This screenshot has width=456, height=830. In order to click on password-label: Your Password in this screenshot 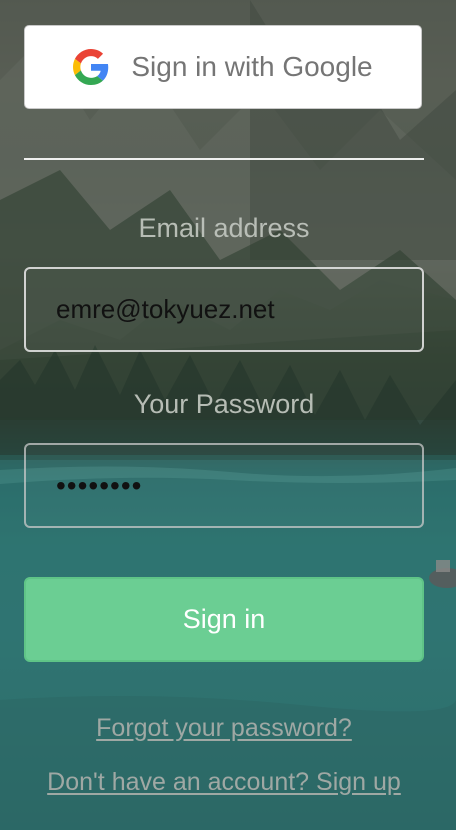, I will do `click(224, 404)`.